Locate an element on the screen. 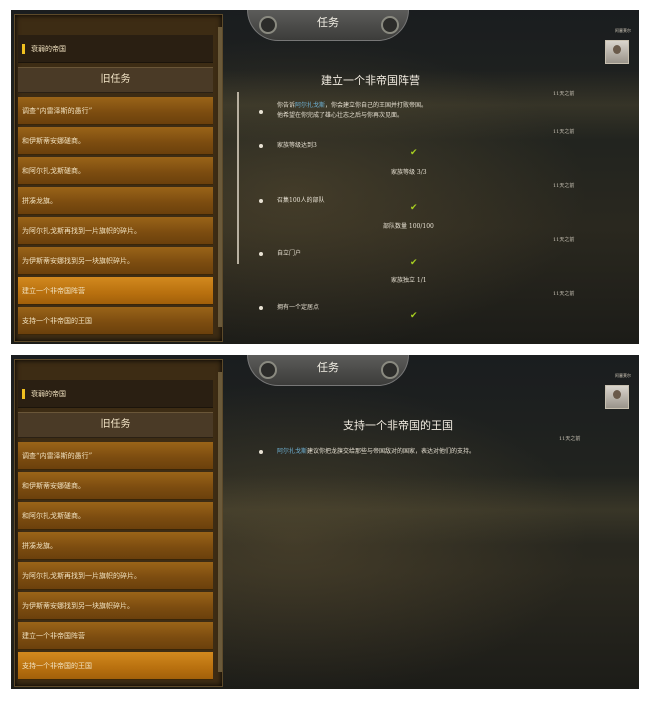 This screenshot has height=703, width=650. quest-description: 阿尔扎戈斯建议你把龙旗交给那些与帝国敌对的国家，表达对他们的支持。 is located at coordinates (376, 450).